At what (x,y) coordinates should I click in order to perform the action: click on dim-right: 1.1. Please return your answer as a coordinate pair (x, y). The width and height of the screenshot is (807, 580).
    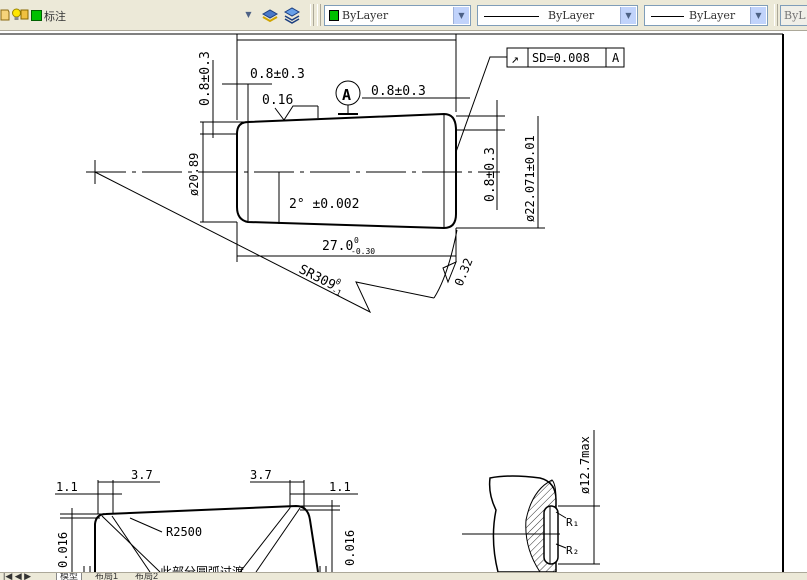
    Looking at the image, I should click on (340, 487).